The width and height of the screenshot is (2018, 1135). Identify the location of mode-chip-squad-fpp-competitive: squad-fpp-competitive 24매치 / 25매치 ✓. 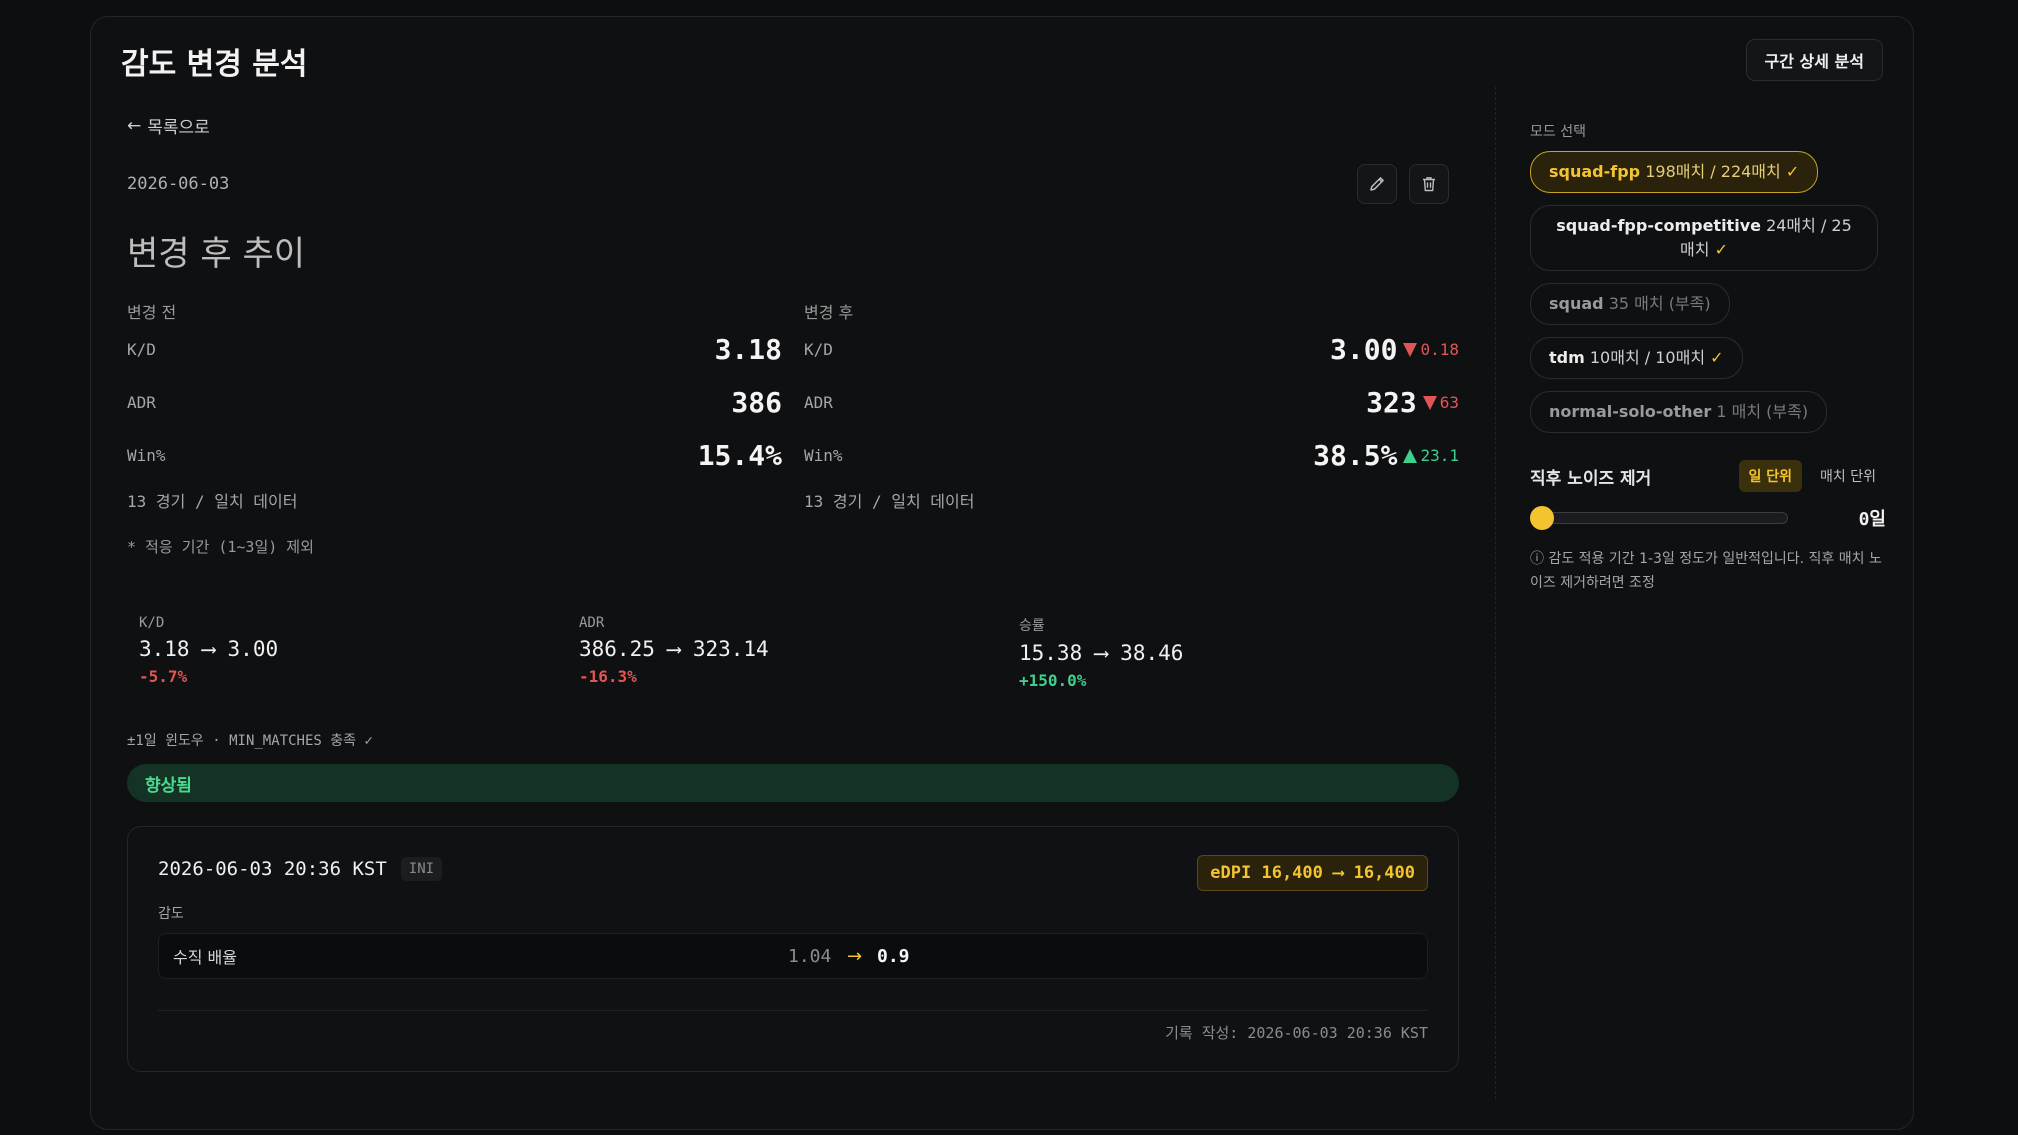
(1704, 238).